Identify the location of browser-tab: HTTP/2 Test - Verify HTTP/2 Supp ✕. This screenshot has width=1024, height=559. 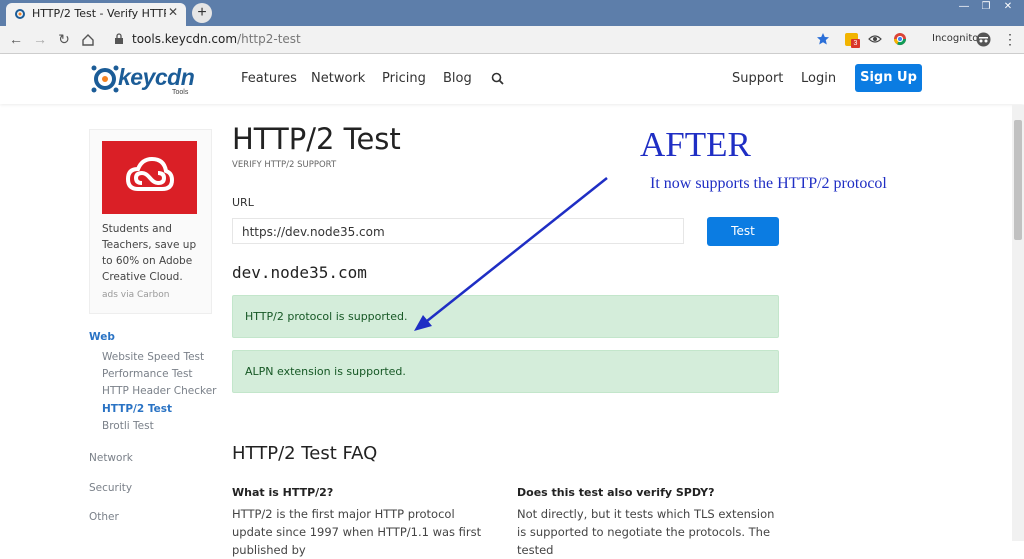
(96, 14).